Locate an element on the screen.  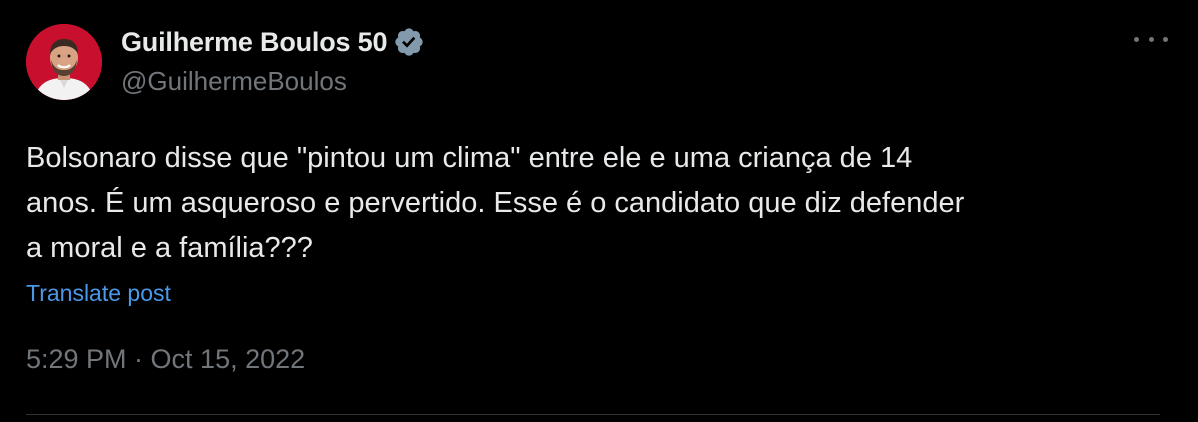
post-header: Guilherme Boulos 50 @GuilhermeBoulos is located at coordinates (273, 60).